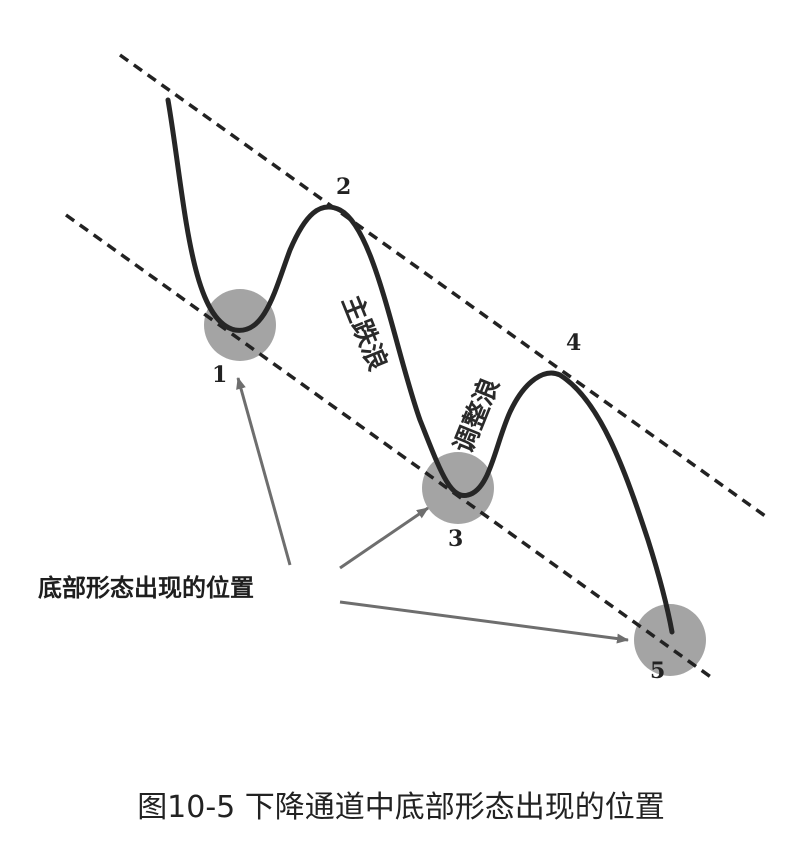  What do you see at coordinates (455, 539) in the screenshot?
I see `point-label-3: 3` at bounding box center [455, 539].